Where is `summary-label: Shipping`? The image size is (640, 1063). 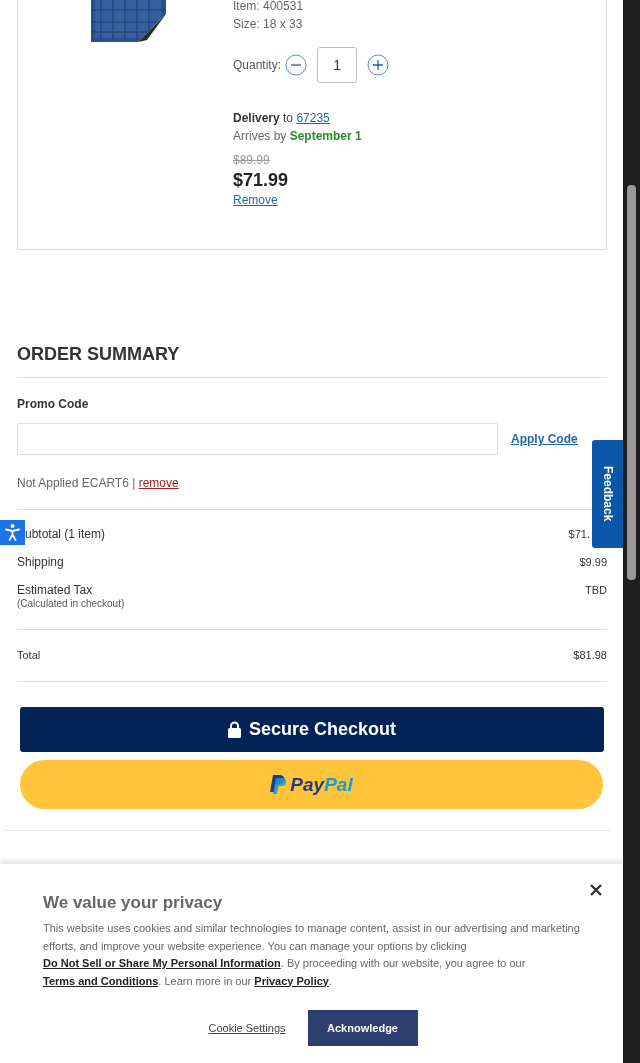 summary-label: Shipping is located at coordinates (40, 562).